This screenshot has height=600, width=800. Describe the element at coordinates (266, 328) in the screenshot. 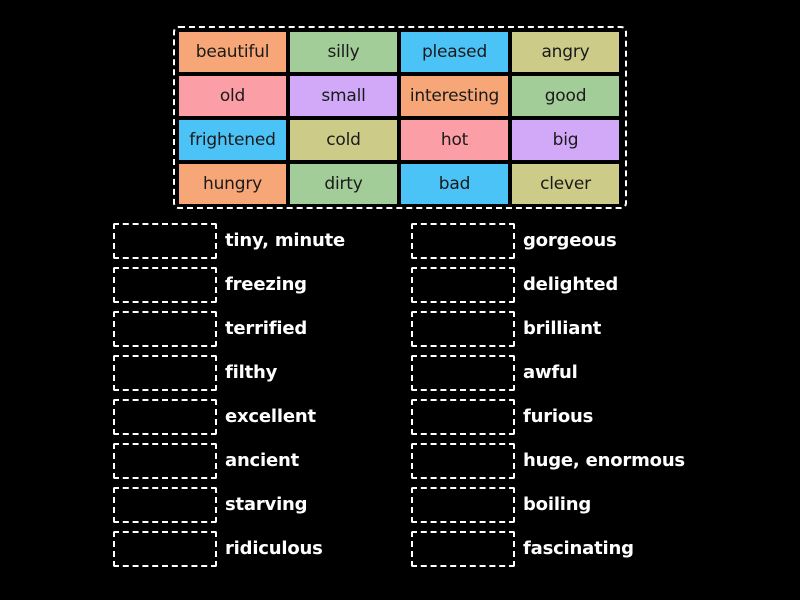

I see `target-label: terrified` at that location.